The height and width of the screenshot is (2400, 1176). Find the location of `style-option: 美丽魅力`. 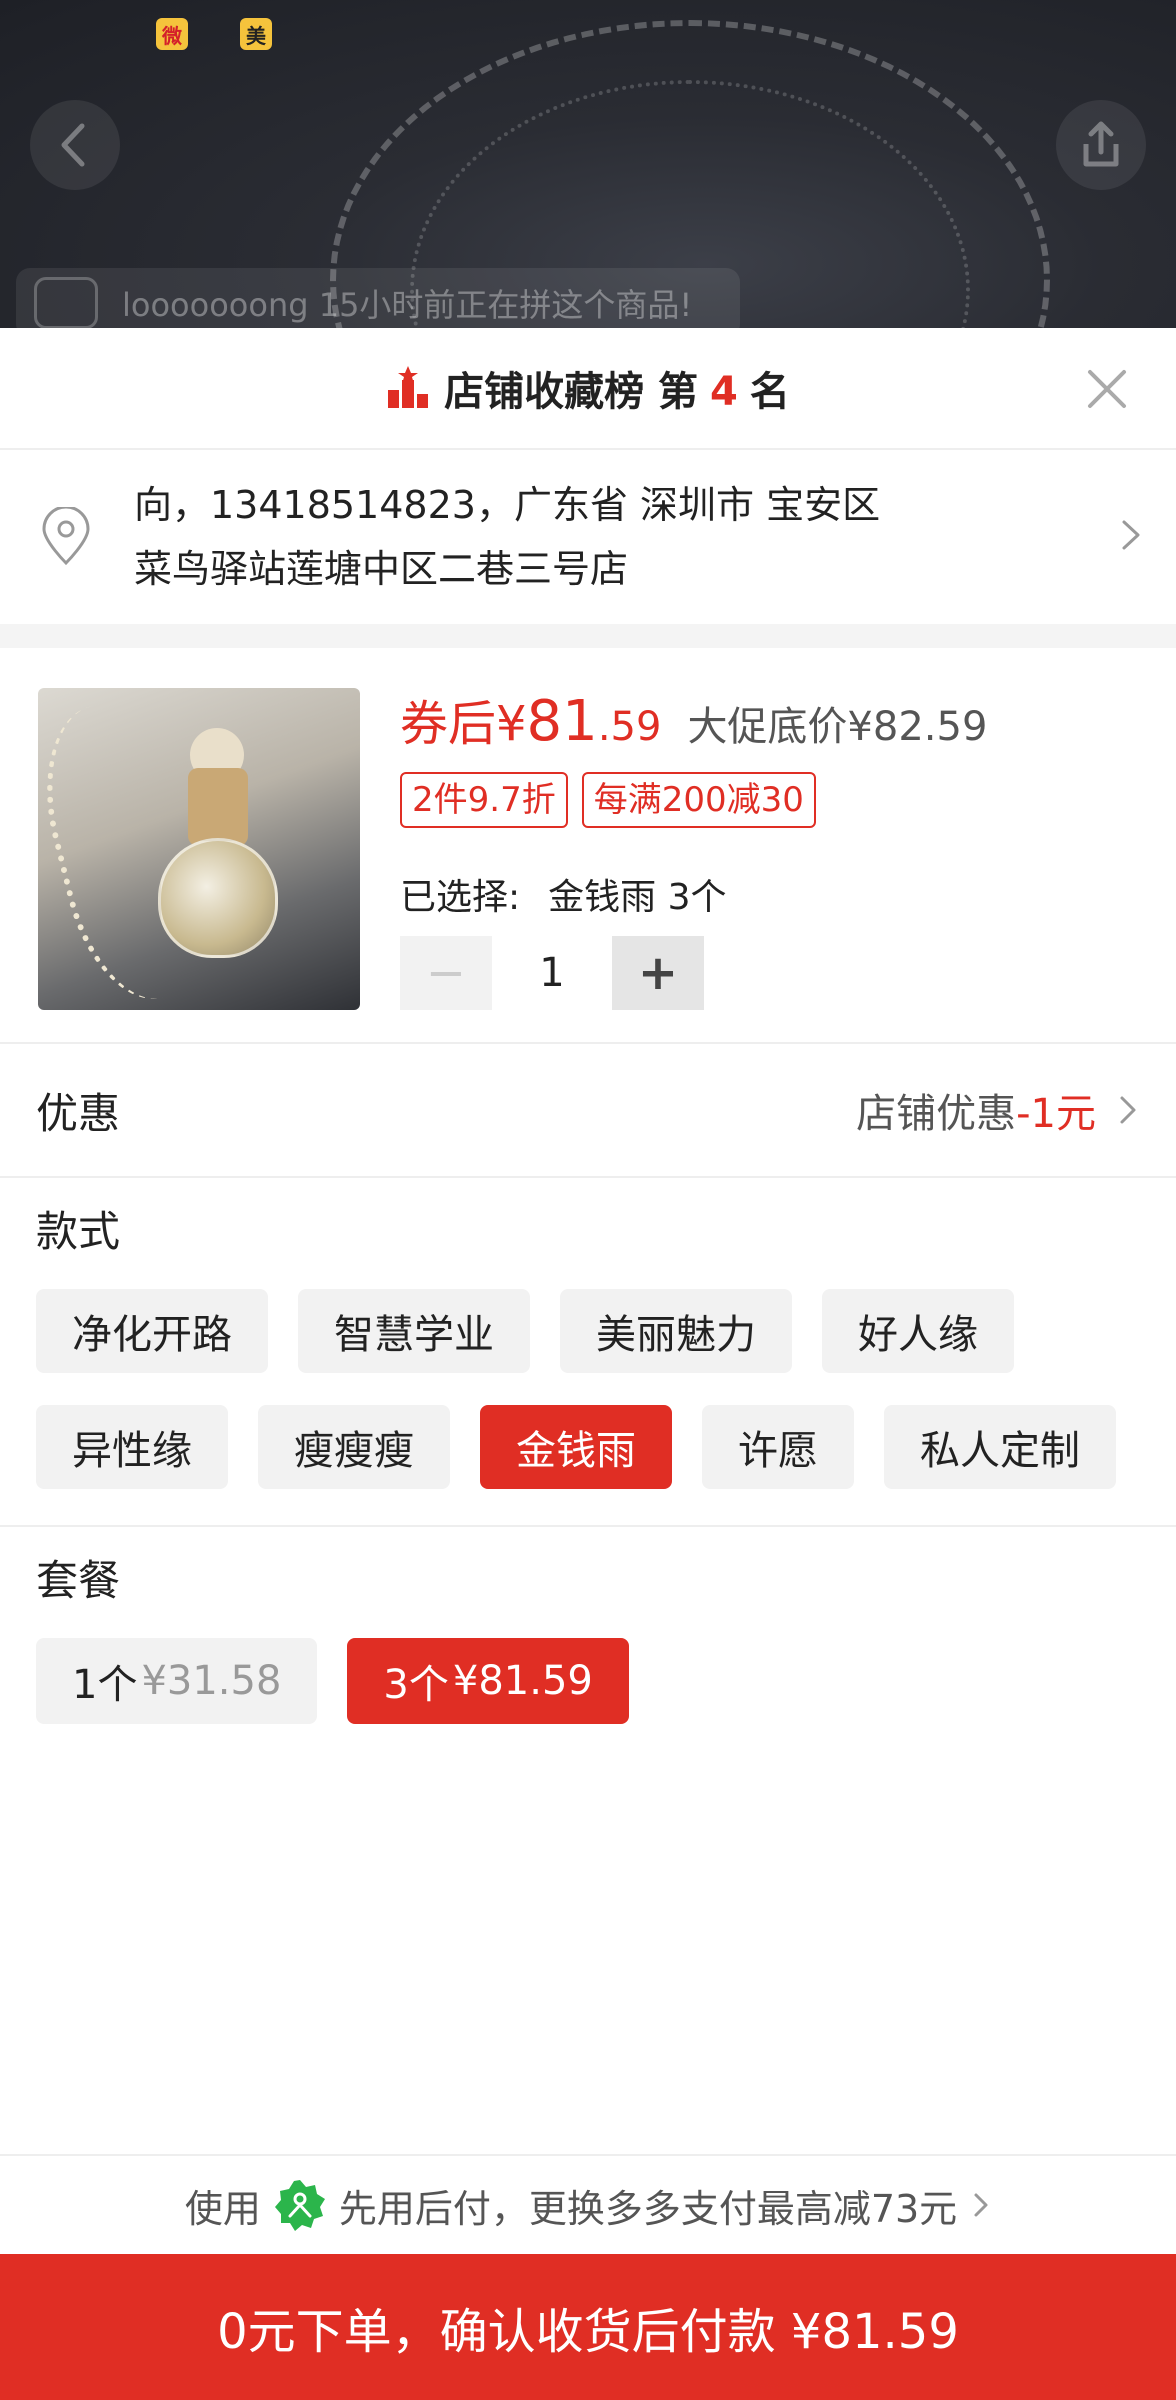

style-option: 美丽魅力 is located at coordinates (676, 1331).